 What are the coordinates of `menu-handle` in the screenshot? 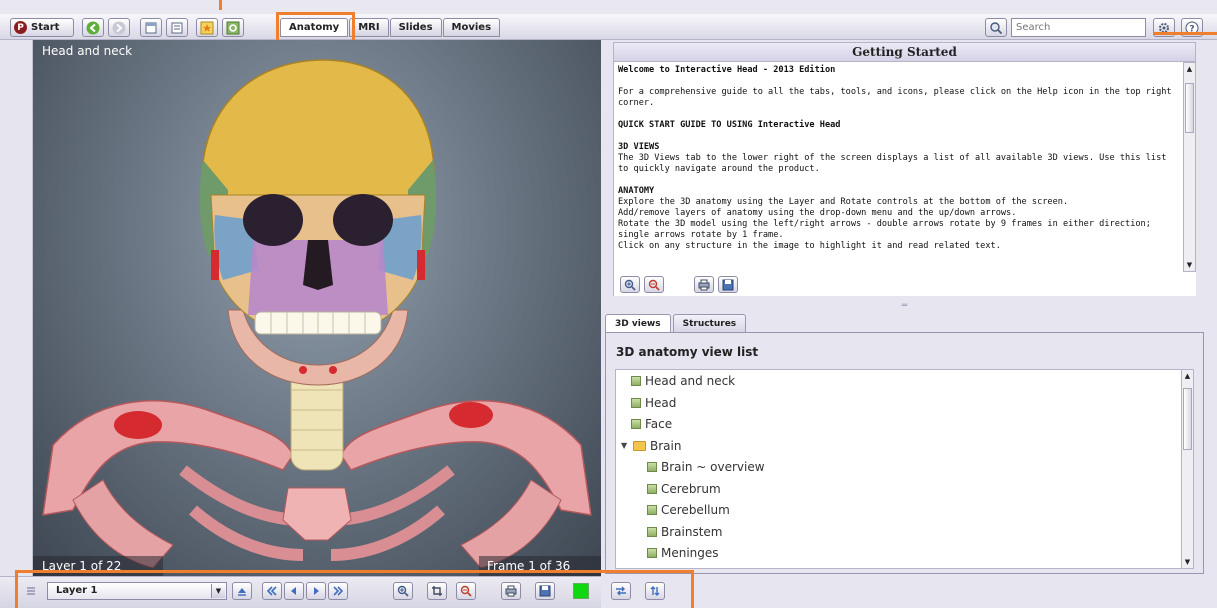 It's located at (31, 591).